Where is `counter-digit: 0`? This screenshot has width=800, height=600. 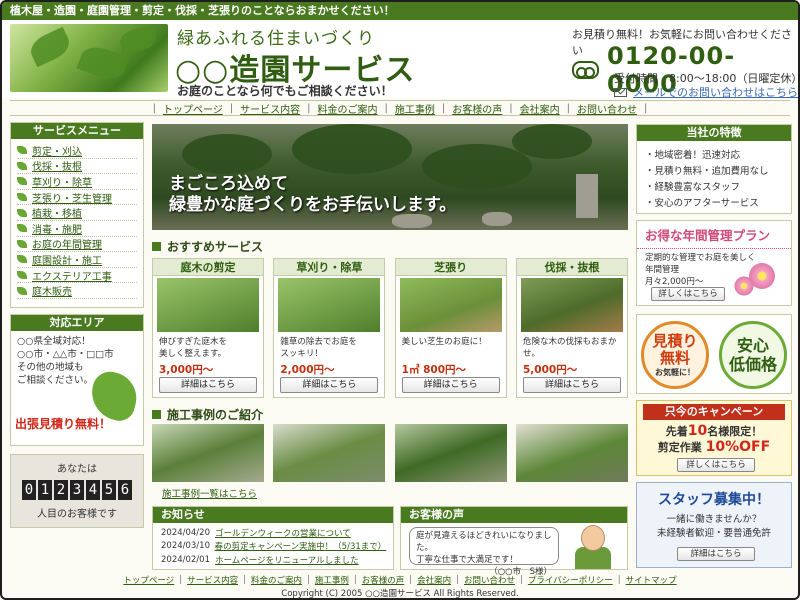
counter-digit: 0 is located at coordinates (29, 490).